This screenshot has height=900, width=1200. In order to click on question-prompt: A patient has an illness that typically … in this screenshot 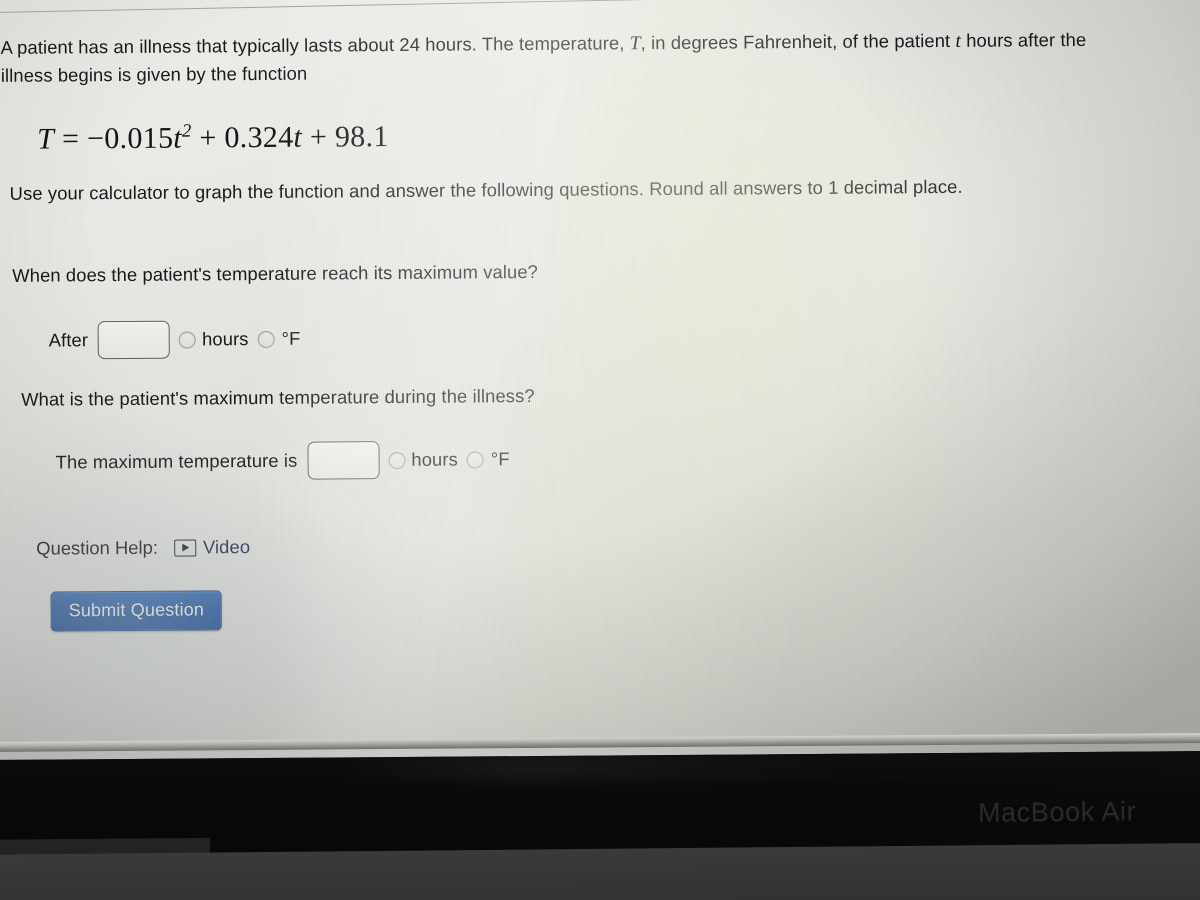, I will do `click(543, 57)`.